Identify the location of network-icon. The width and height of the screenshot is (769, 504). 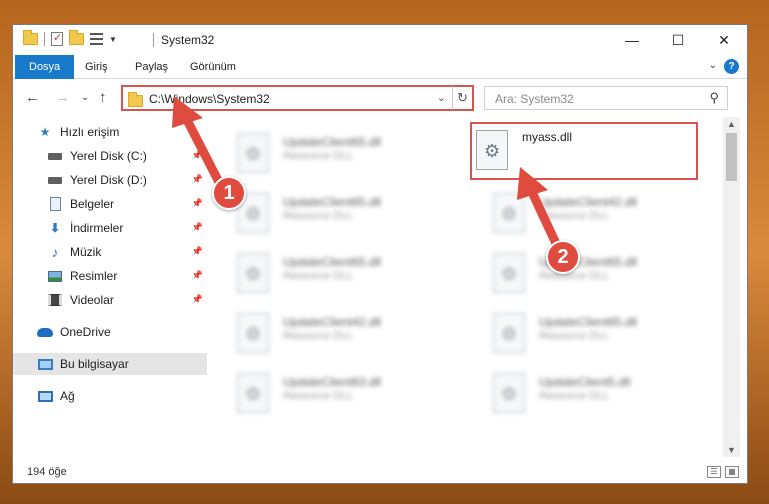
(45, 396).